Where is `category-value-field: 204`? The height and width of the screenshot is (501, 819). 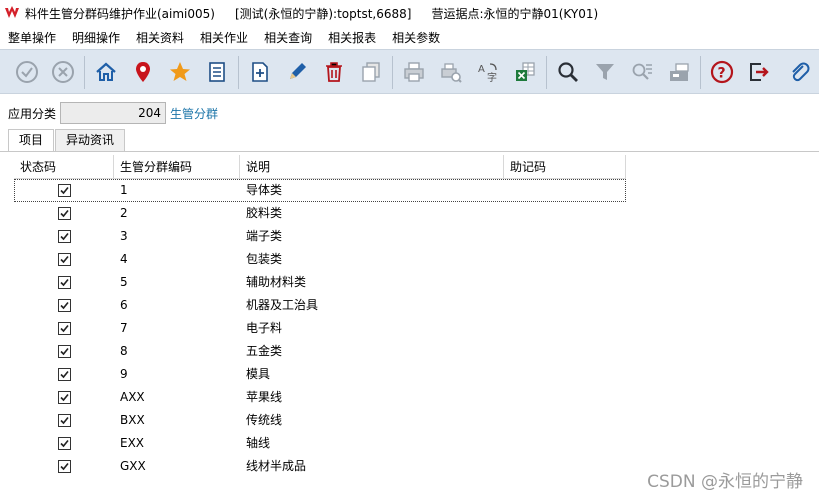
category-value-field: 204 is located at coordinates (113, 113).